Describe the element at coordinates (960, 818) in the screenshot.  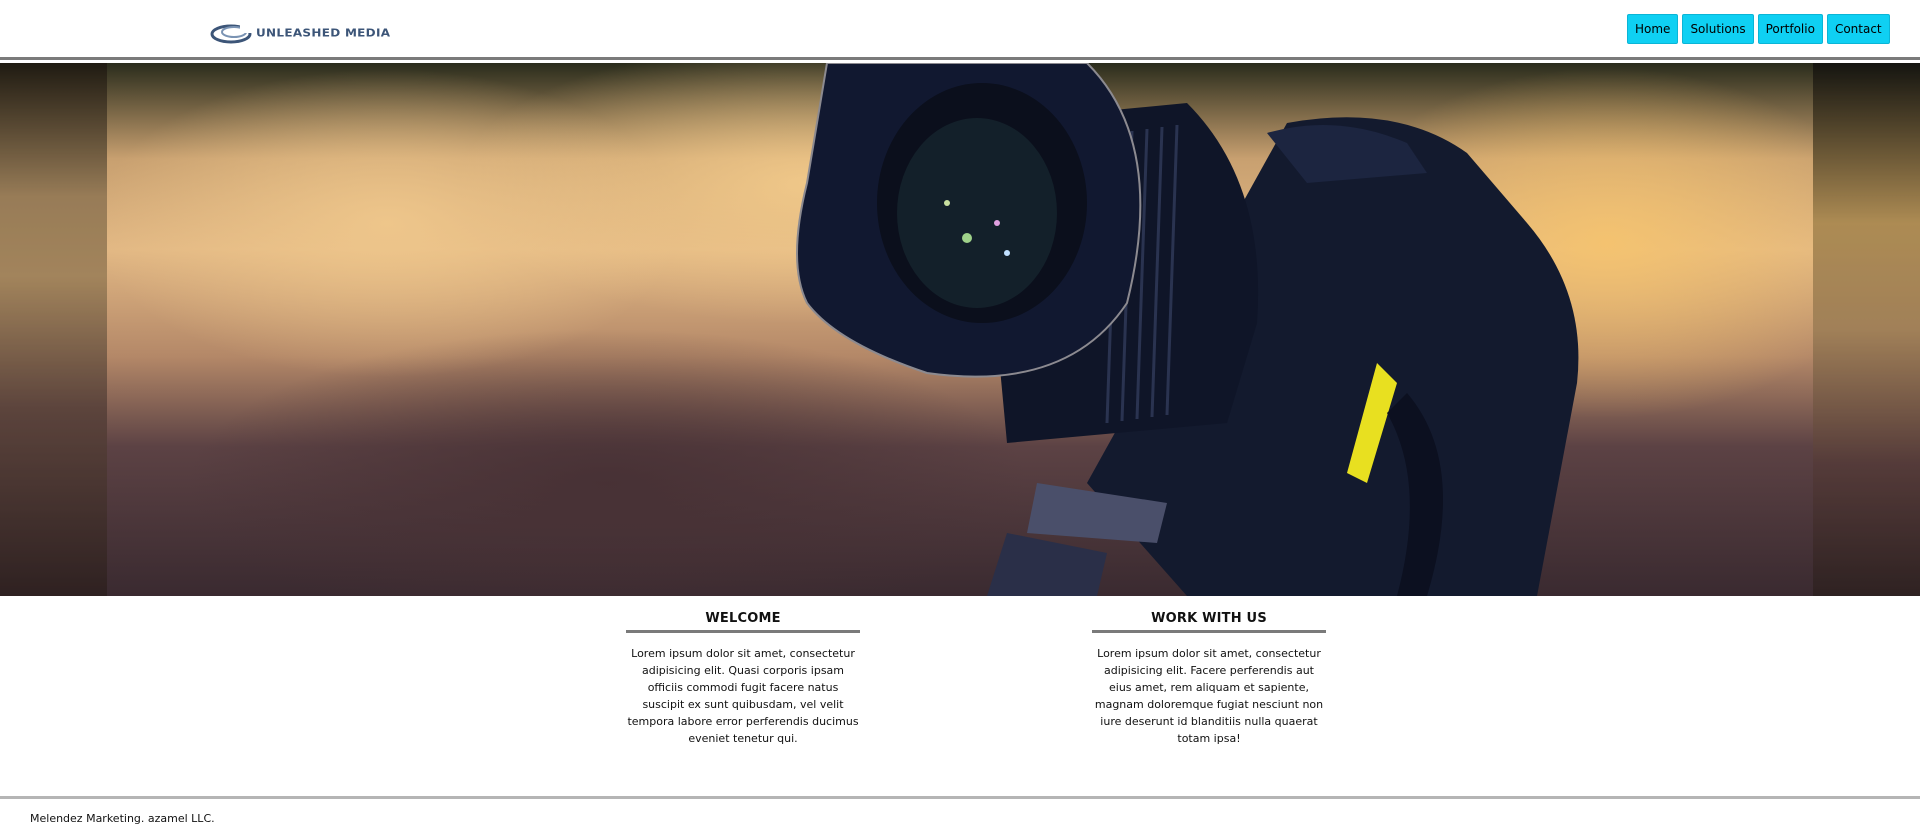
I see `site-footer: Melendez Marketing. azamel LLC.` at that location.